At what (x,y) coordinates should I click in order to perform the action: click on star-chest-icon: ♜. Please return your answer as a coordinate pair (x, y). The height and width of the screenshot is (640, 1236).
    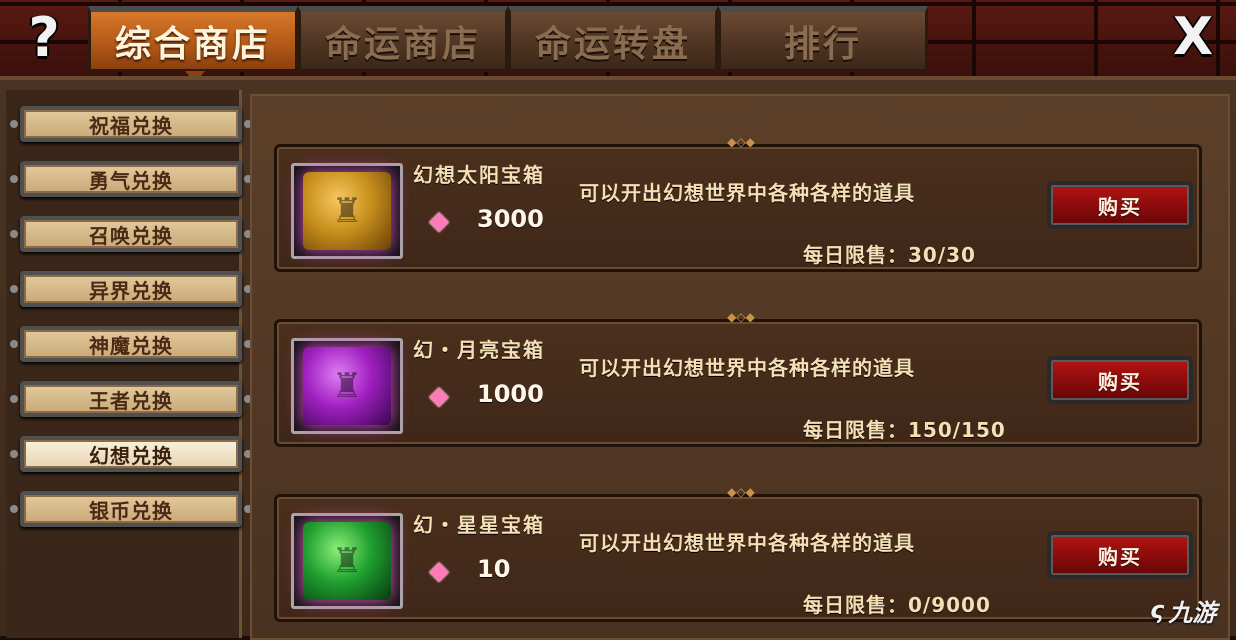
    Looking at the image, I should click on (347, 561).